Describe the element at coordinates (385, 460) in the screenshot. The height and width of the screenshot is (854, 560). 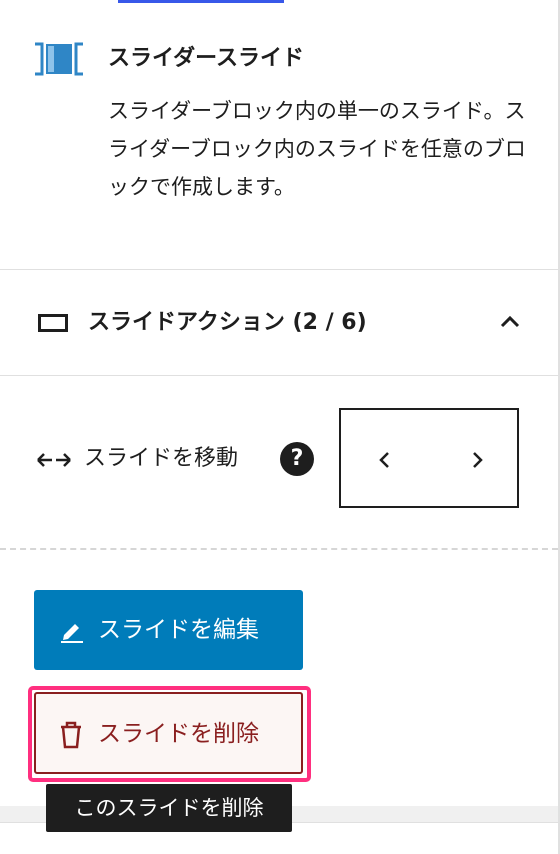
I see `chevron-left-icon` at that location.